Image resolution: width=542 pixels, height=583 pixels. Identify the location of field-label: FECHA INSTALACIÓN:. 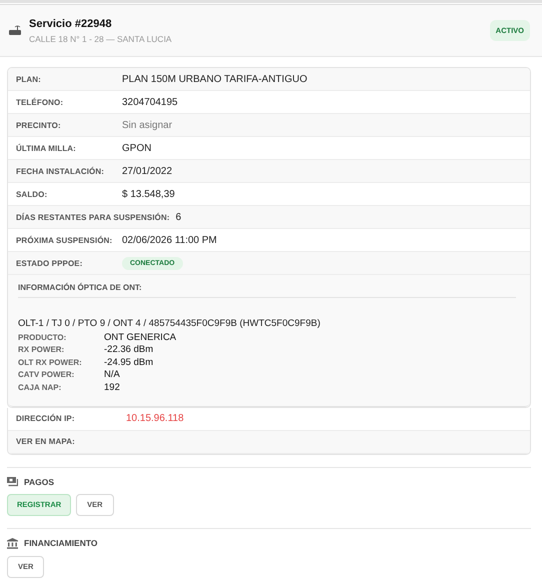
(61, 171).